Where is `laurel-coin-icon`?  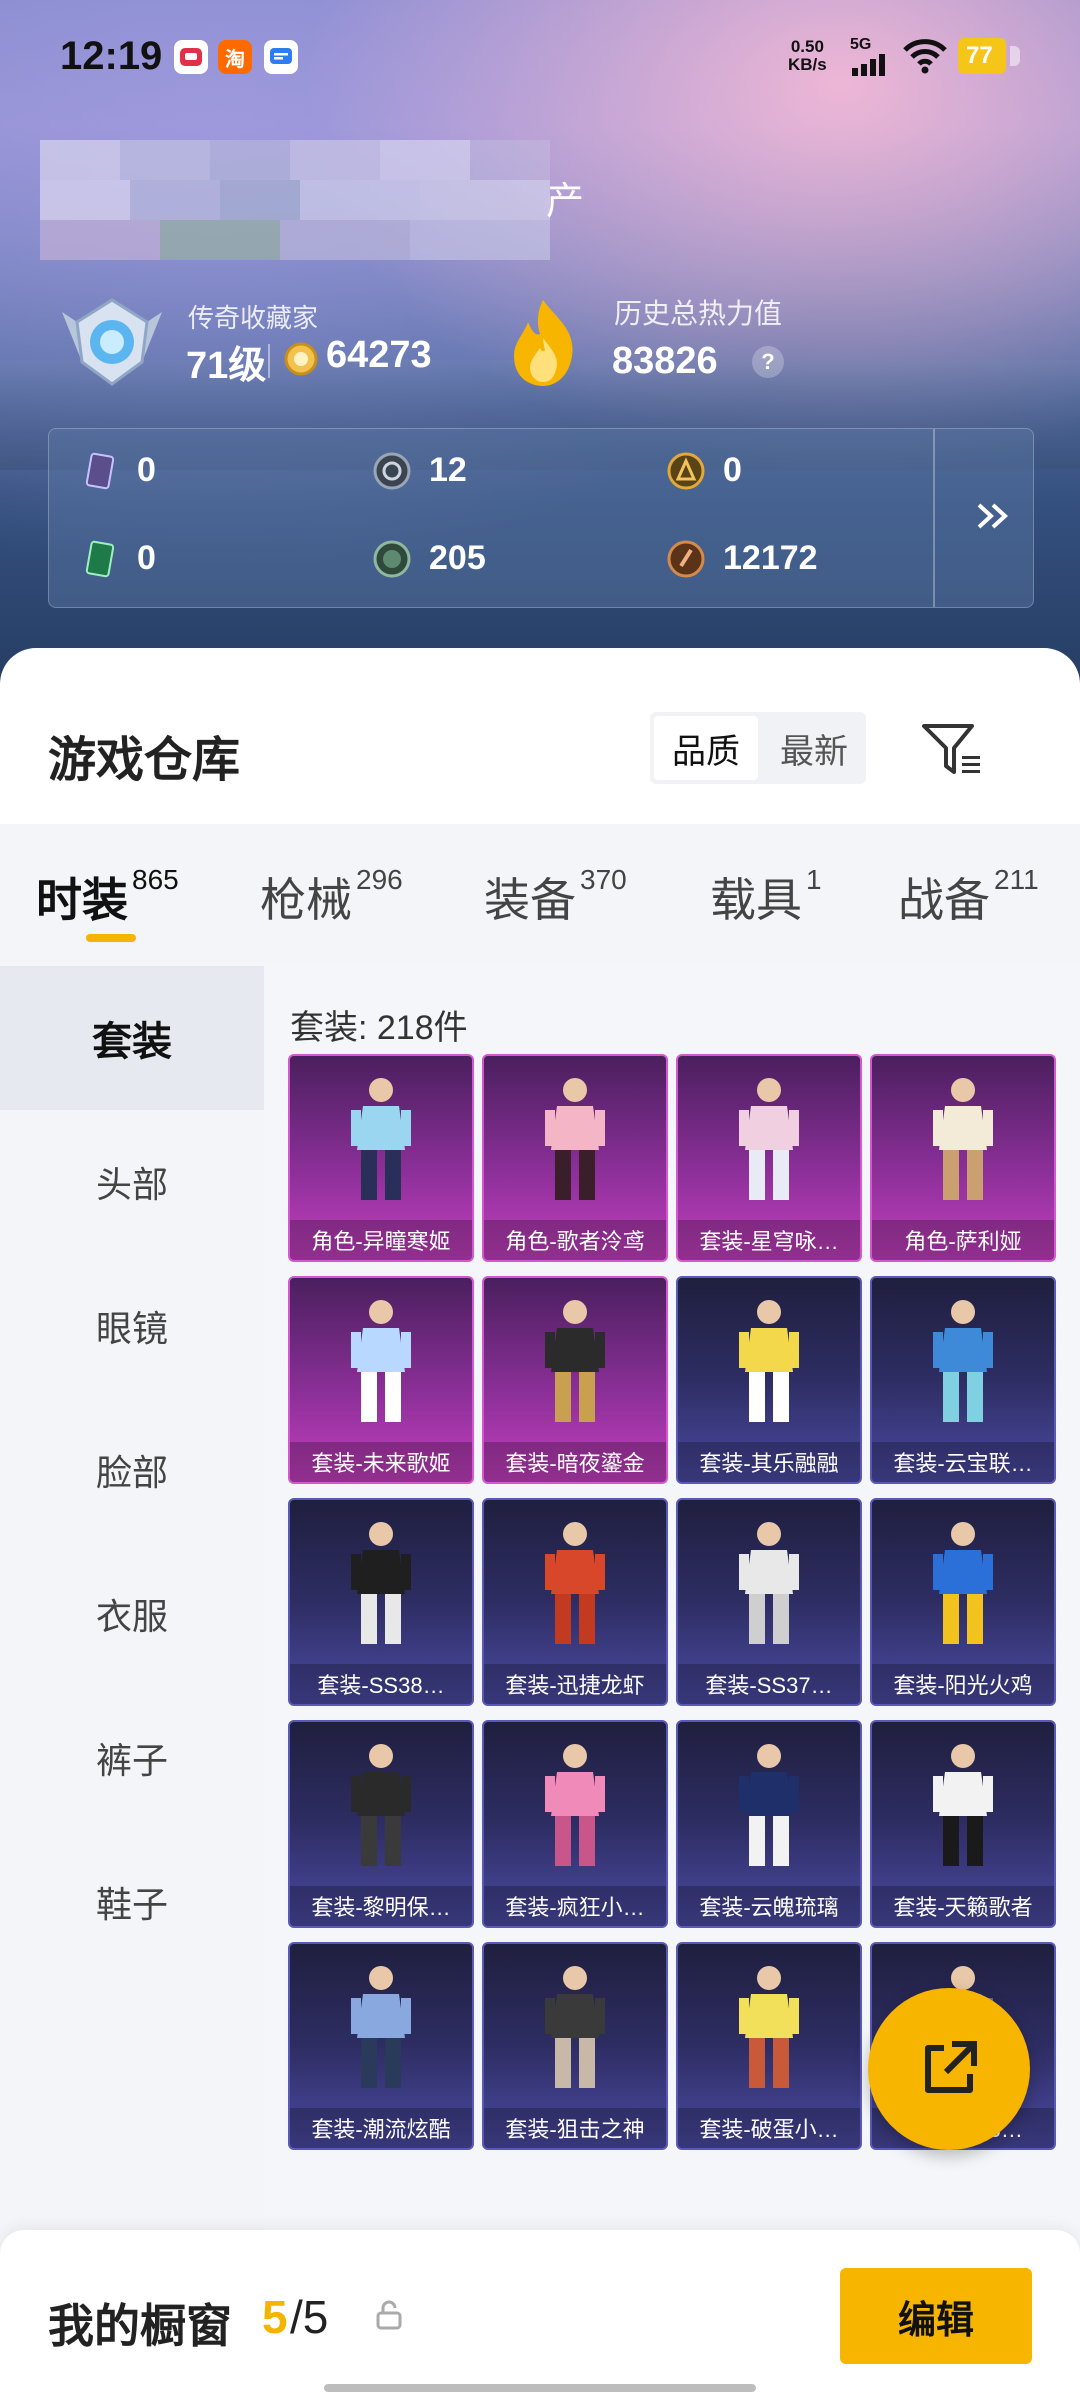 laurel-coin-icon is located at coordinates (301, 359).